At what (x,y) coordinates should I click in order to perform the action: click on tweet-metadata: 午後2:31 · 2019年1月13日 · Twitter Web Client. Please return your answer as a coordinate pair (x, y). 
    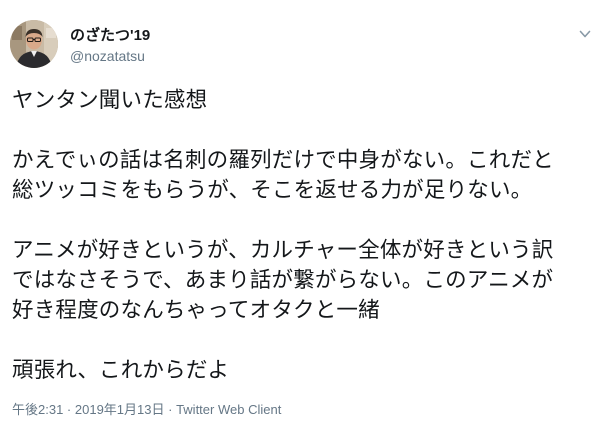
    Looking at the image, I should click on (146, 410).